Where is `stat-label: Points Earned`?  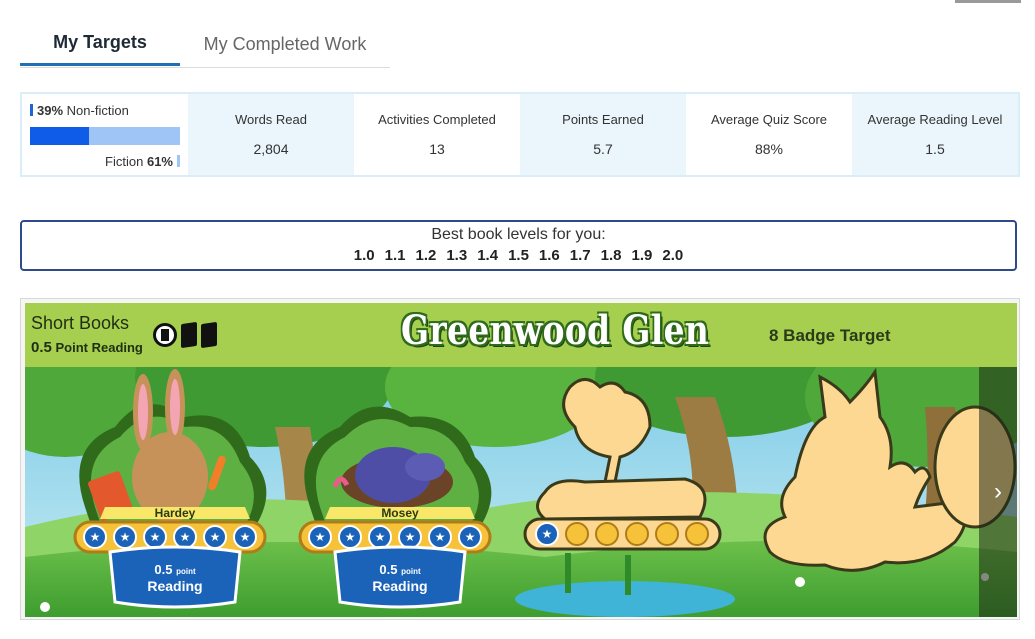
stat-label: Points Earned is located at coordinates (603, 119).